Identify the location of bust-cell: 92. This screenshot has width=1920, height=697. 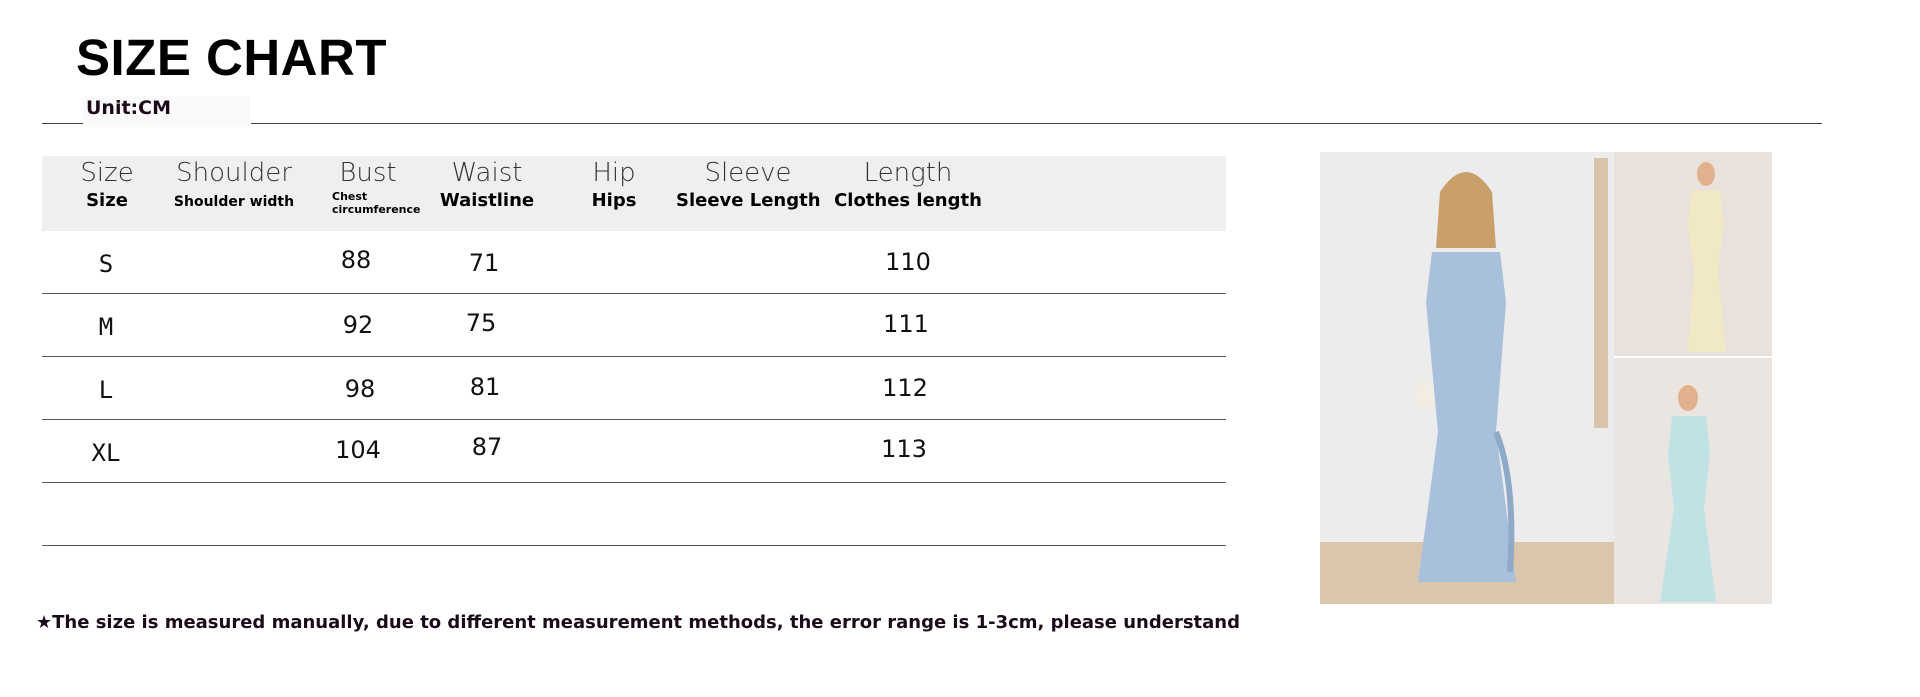
(358, 325).